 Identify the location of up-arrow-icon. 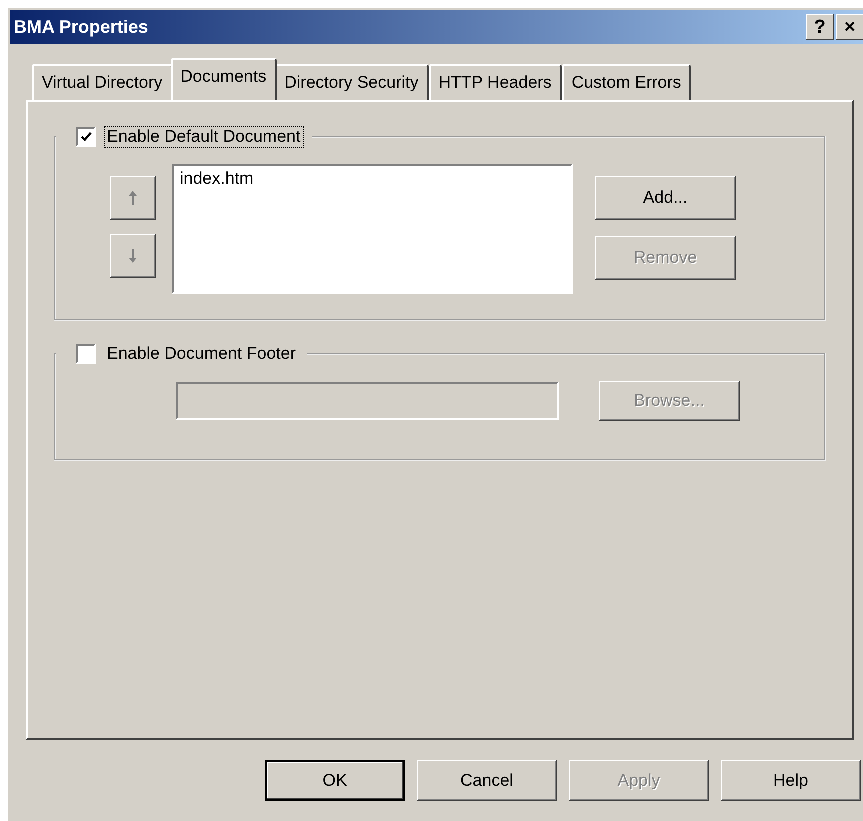
(133, 198).